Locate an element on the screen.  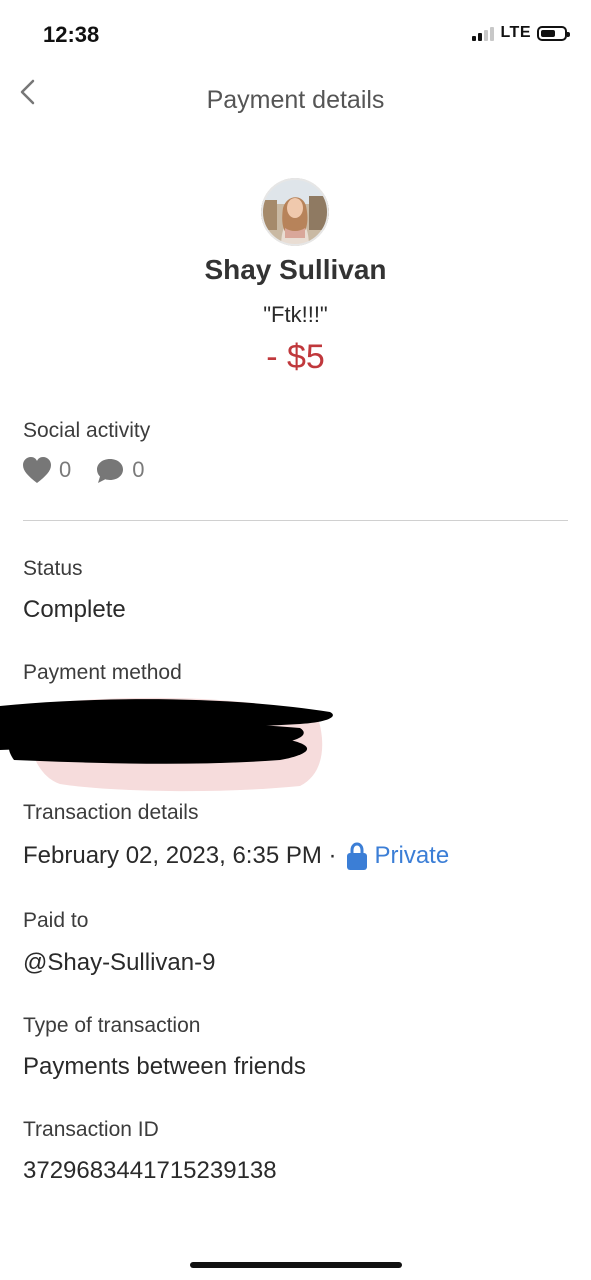
status-indicators: LTE is located at coordinates (521, 33).